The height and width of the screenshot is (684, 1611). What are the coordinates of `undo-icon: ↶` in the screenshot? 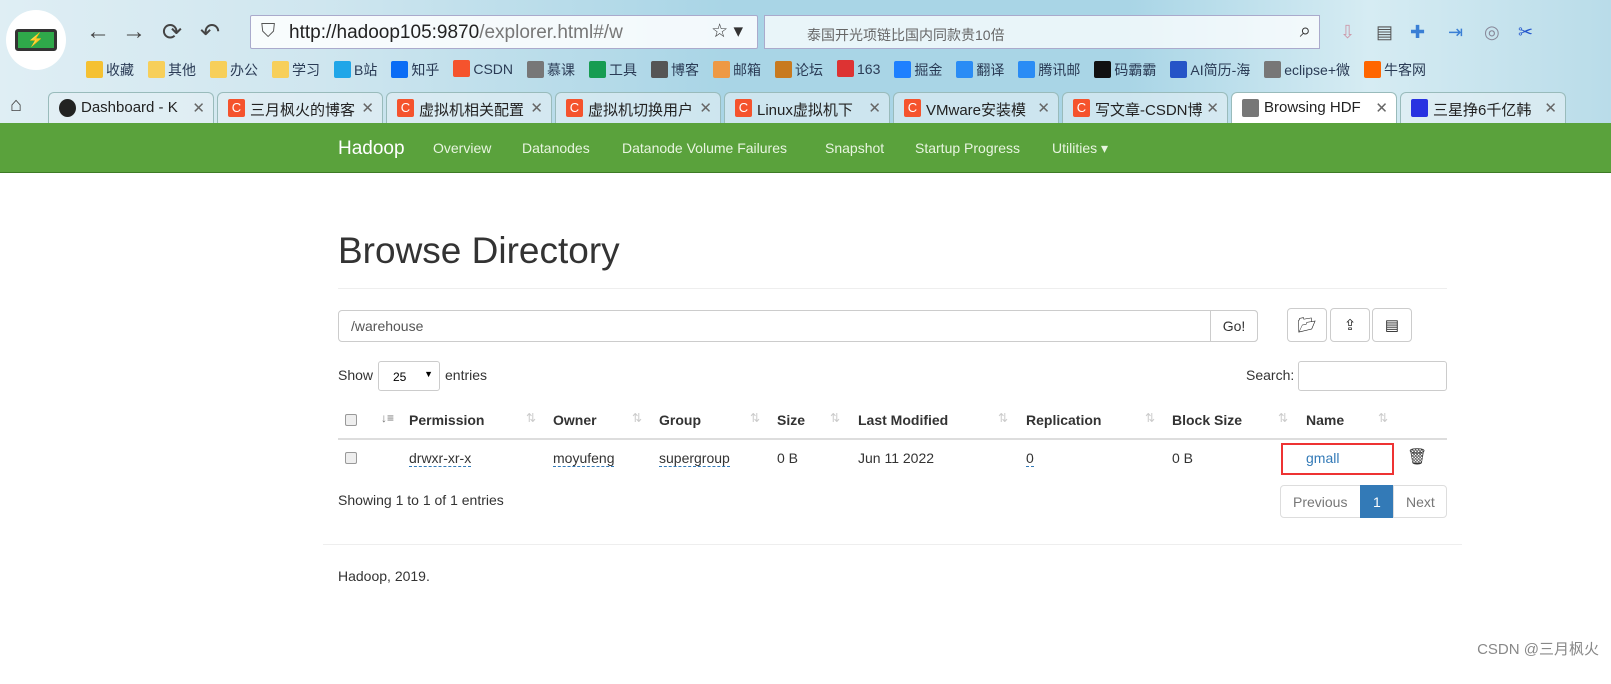 It's located at (210, 32).